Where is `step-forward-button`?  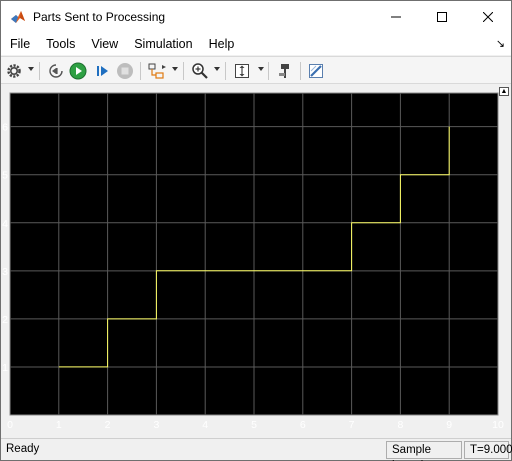 step-forward-button is located at coordinates (102, 71).